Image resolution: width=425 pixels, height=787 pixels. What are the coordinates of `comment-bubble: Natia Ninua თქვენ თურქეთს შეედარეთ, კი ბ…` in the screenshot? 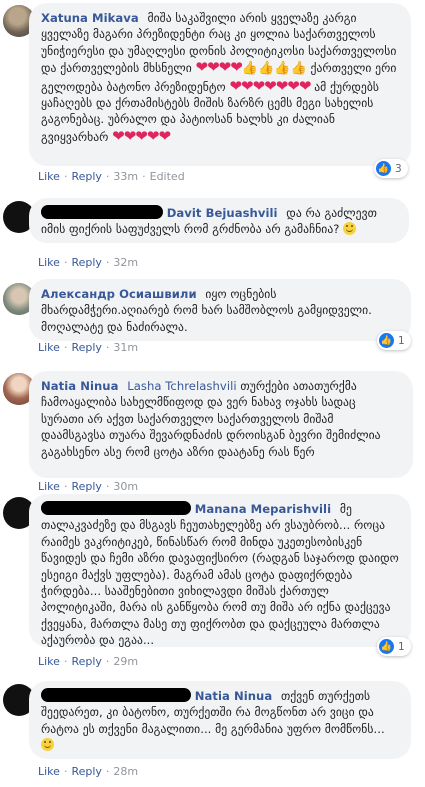 It's located at (220, 720).